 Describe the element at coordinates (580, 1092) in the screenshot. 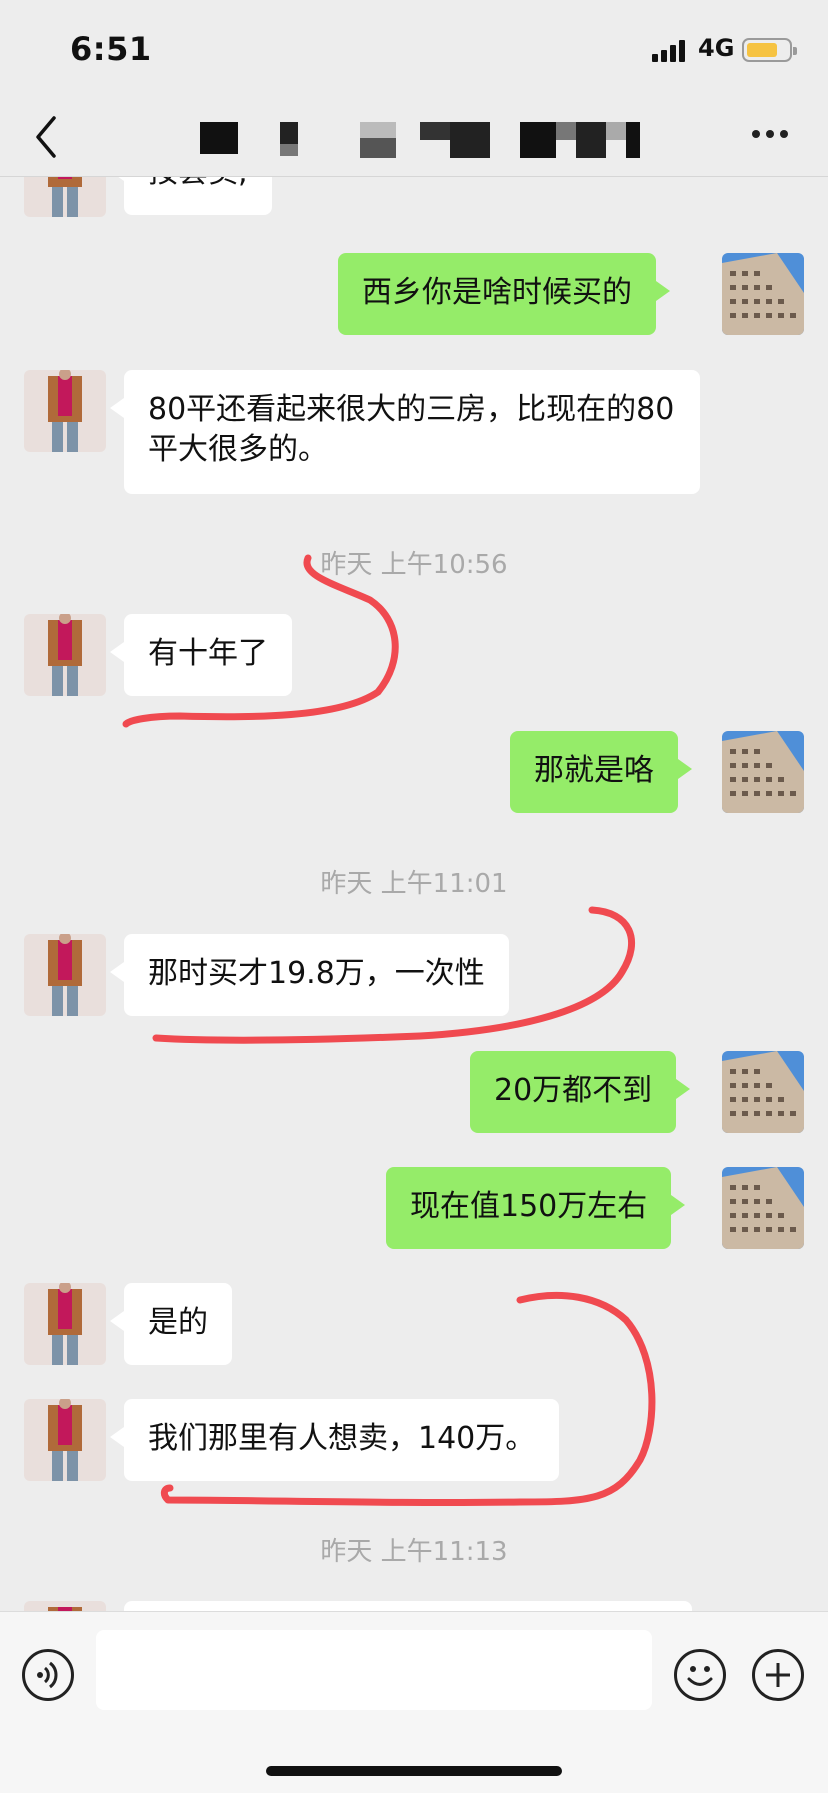

I see `message-bubble-out: 20万都不到` at that location.